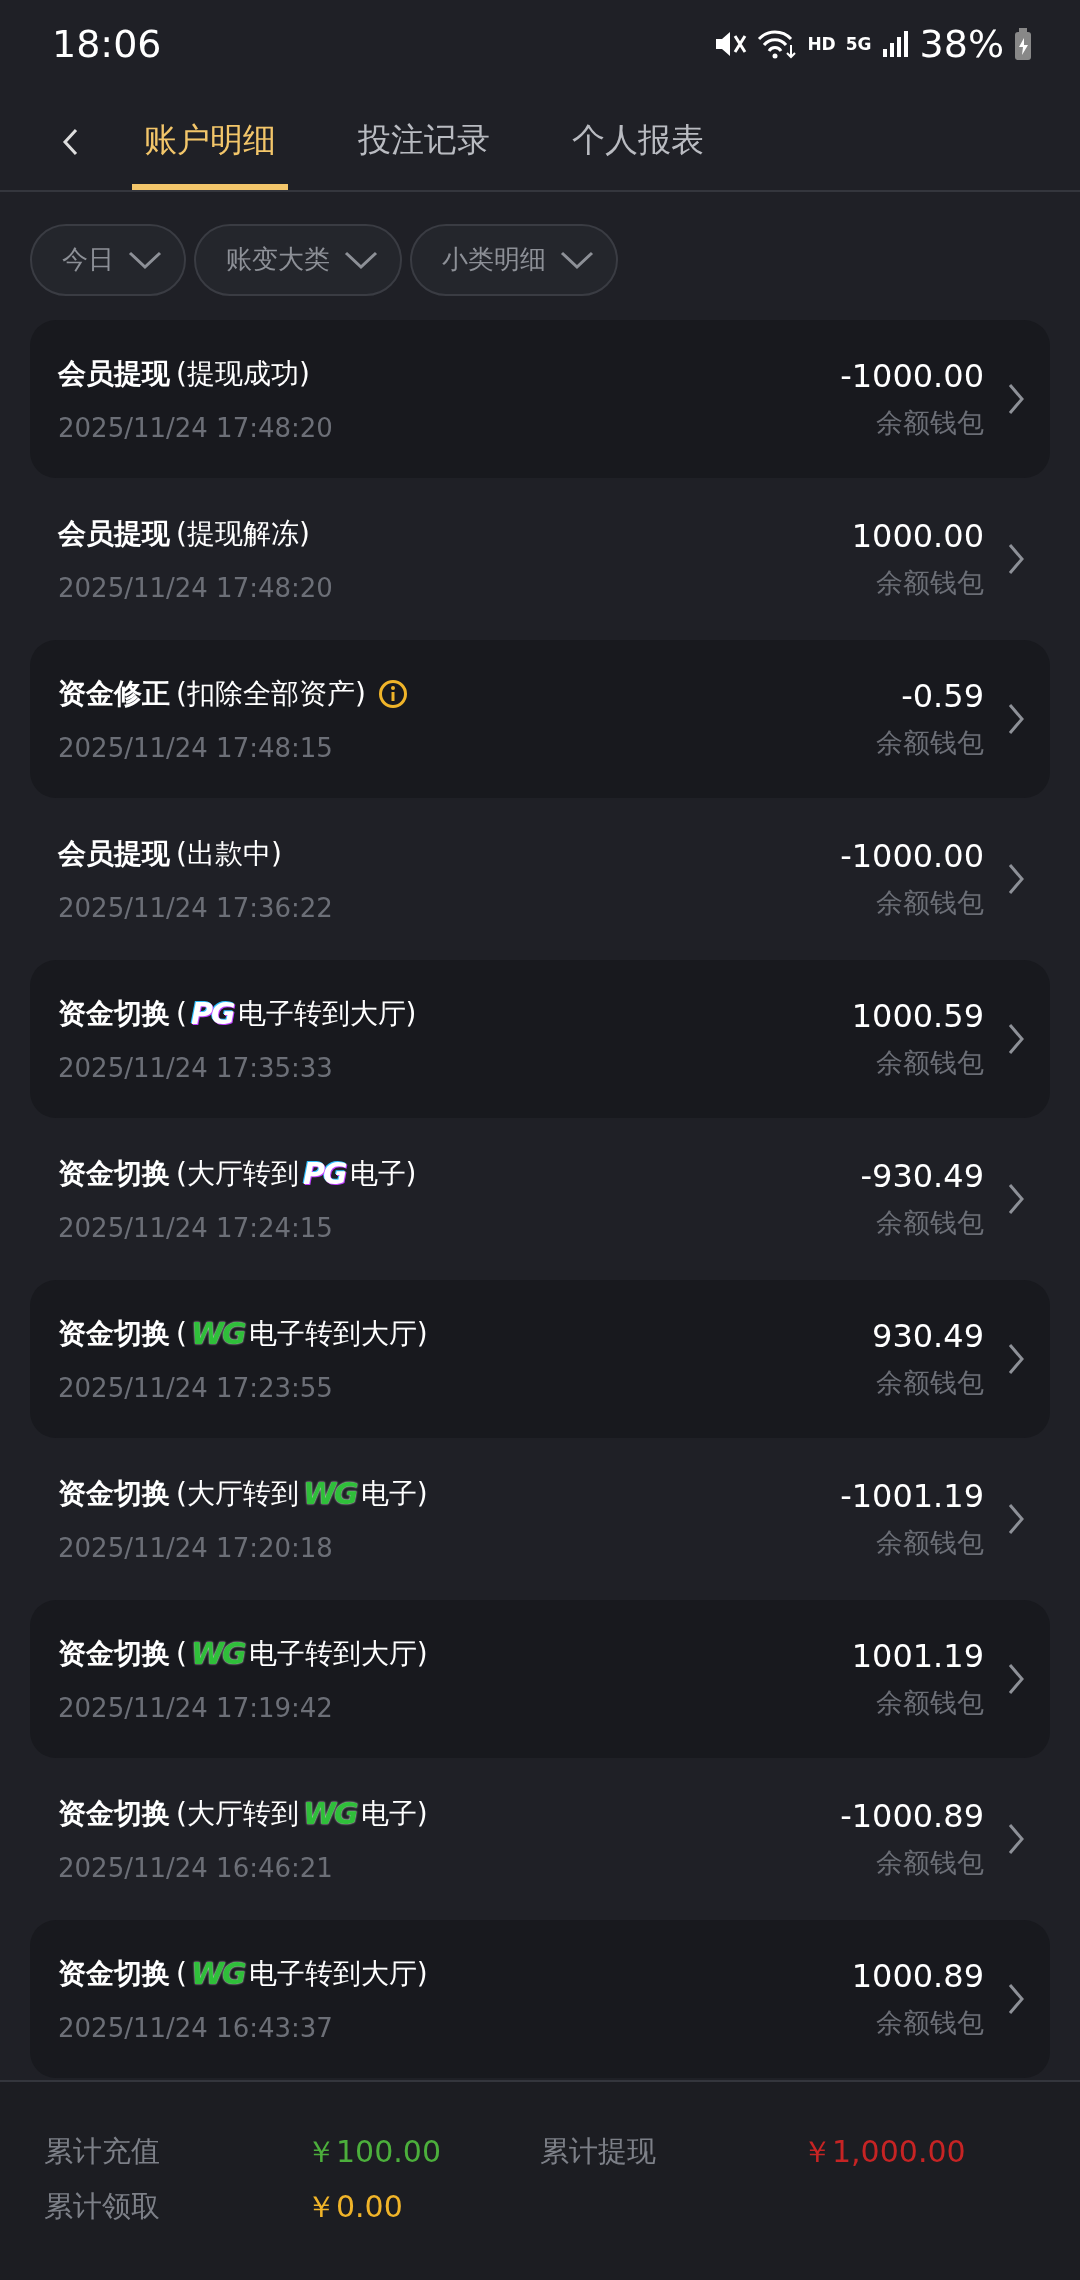  Describe the element at coordinates (1023, 44) in the screenshot. I see `battery-icon` at that location.